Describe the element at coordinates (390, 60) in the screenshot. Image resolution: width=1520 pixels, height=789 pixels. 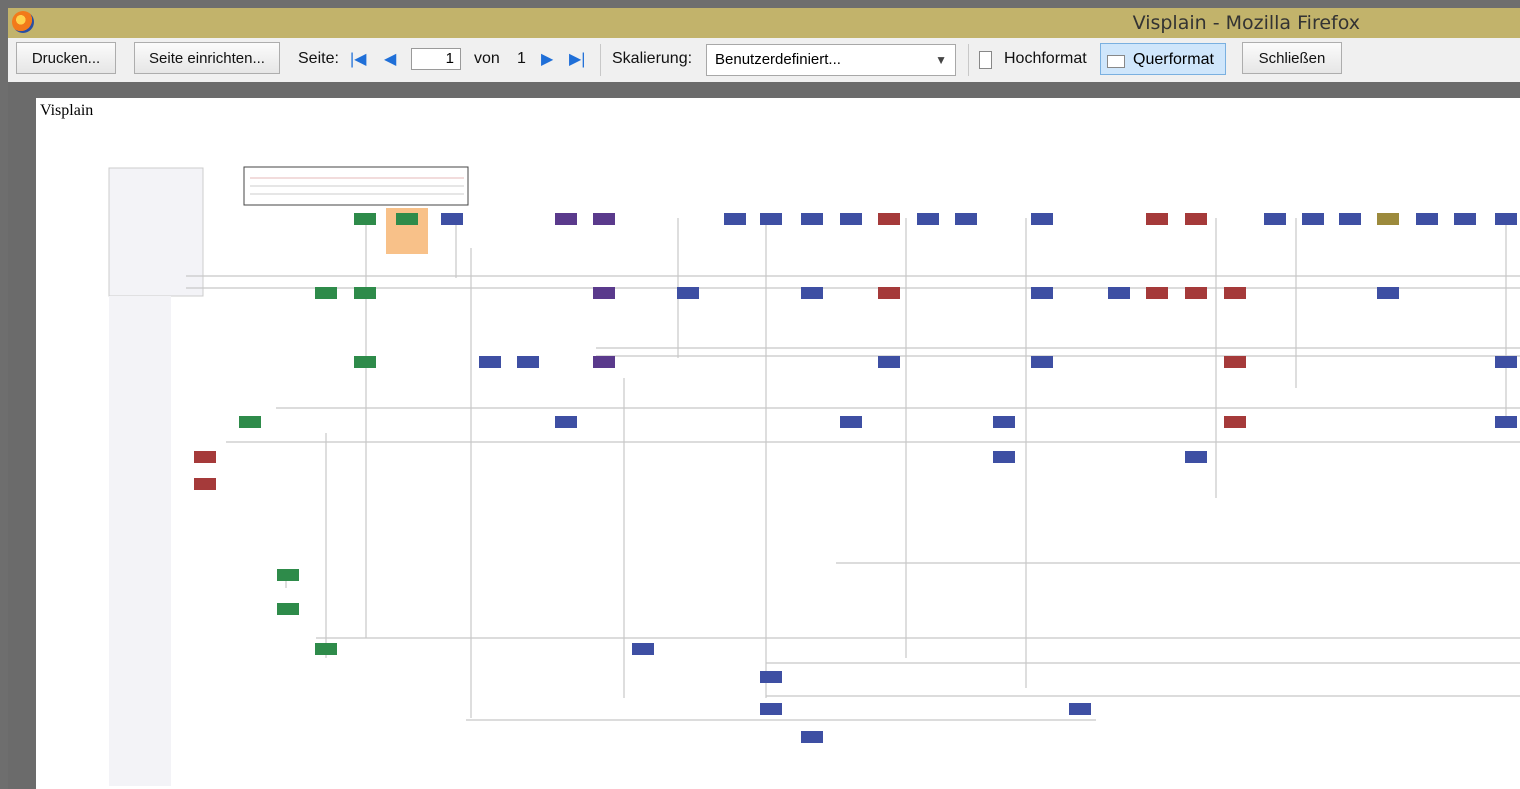
I see `previous-page-icon: ◀` at that location.